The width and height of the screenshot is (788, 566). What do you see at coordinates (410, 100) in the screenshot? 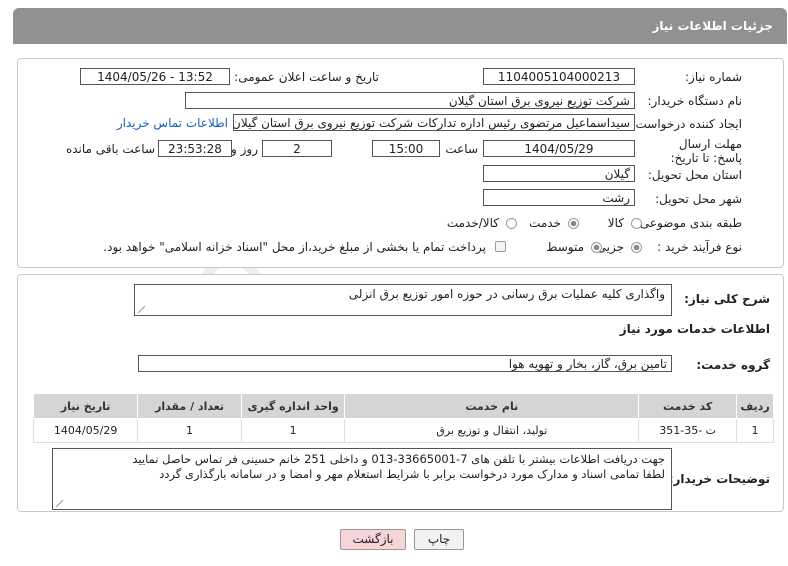
I see `buyer-field: شرکت توزیع نیروی برق استان گیلان` at bounding box center [410, 100].